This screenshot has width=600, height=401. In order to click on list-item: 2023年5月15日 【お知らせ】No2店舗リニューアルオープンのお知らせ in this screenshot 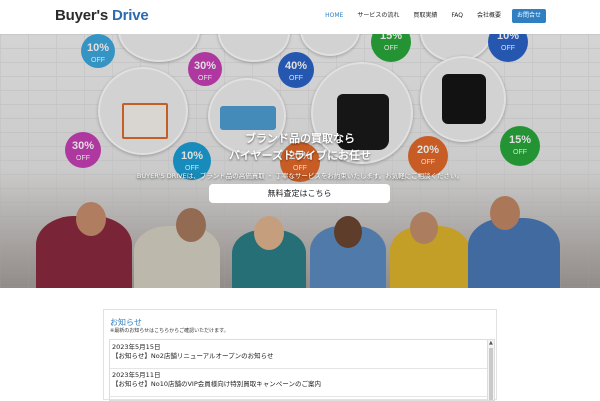, I will do `click(299, 356)`.